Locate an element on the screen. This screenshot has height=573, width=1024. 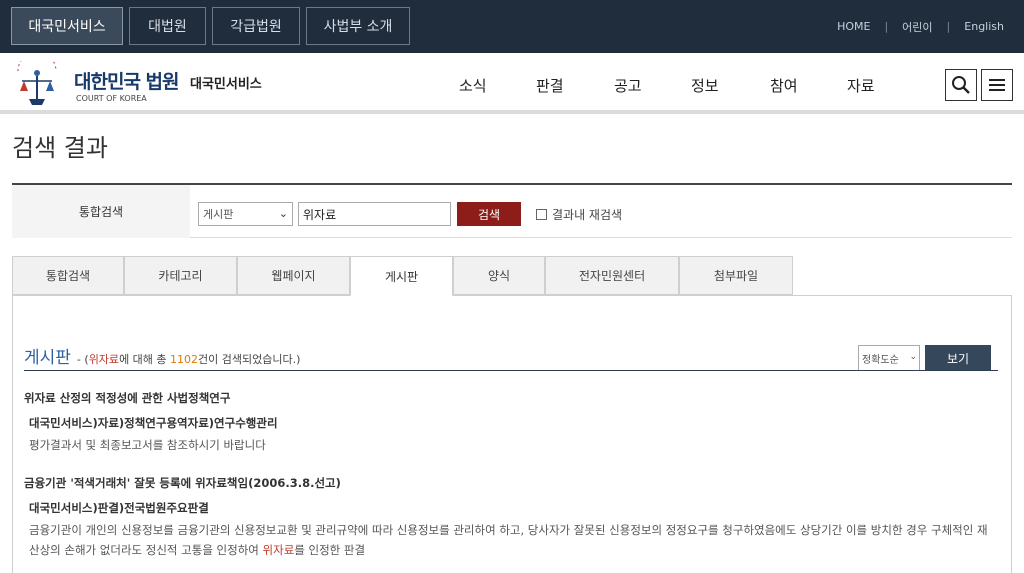
result-path: 대국민서비스)판결)전국법원주요판결 is located at coordinates (509, 508).